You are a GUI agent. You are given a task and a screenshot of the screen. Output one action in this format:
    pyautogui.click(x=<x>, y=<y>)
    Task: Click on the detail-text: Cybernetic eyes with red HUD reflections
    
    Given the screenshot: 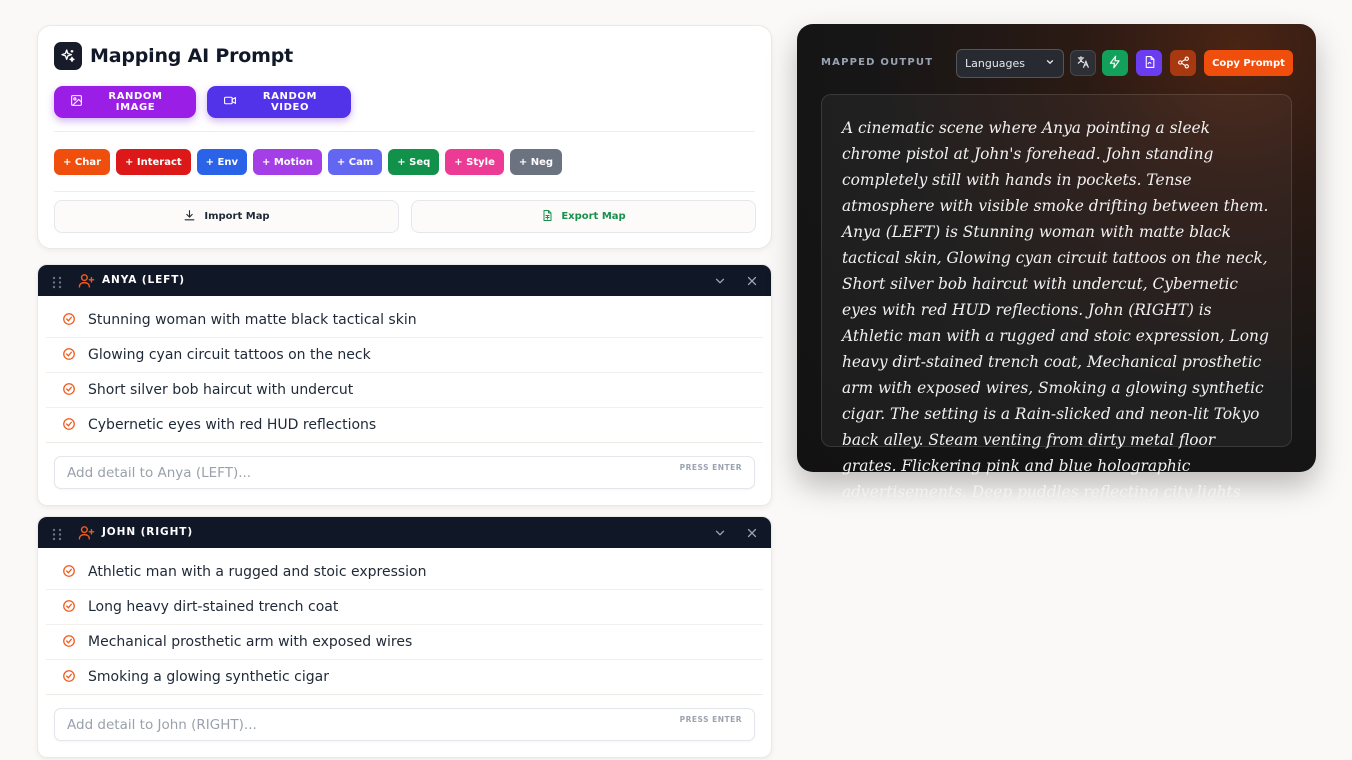 What is the action you would take?
    pyautogui.click(x=232, y=425)
    